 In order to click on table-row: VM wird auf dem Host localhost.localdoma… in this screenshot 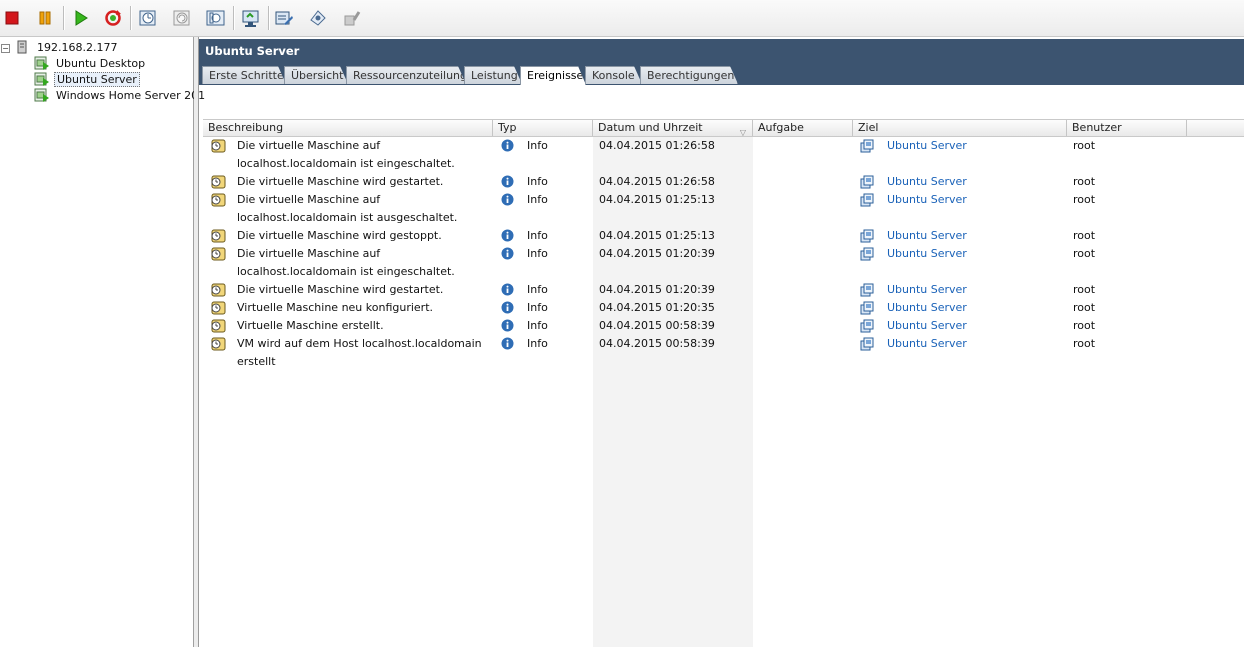, I will do `click(723, 353)`.